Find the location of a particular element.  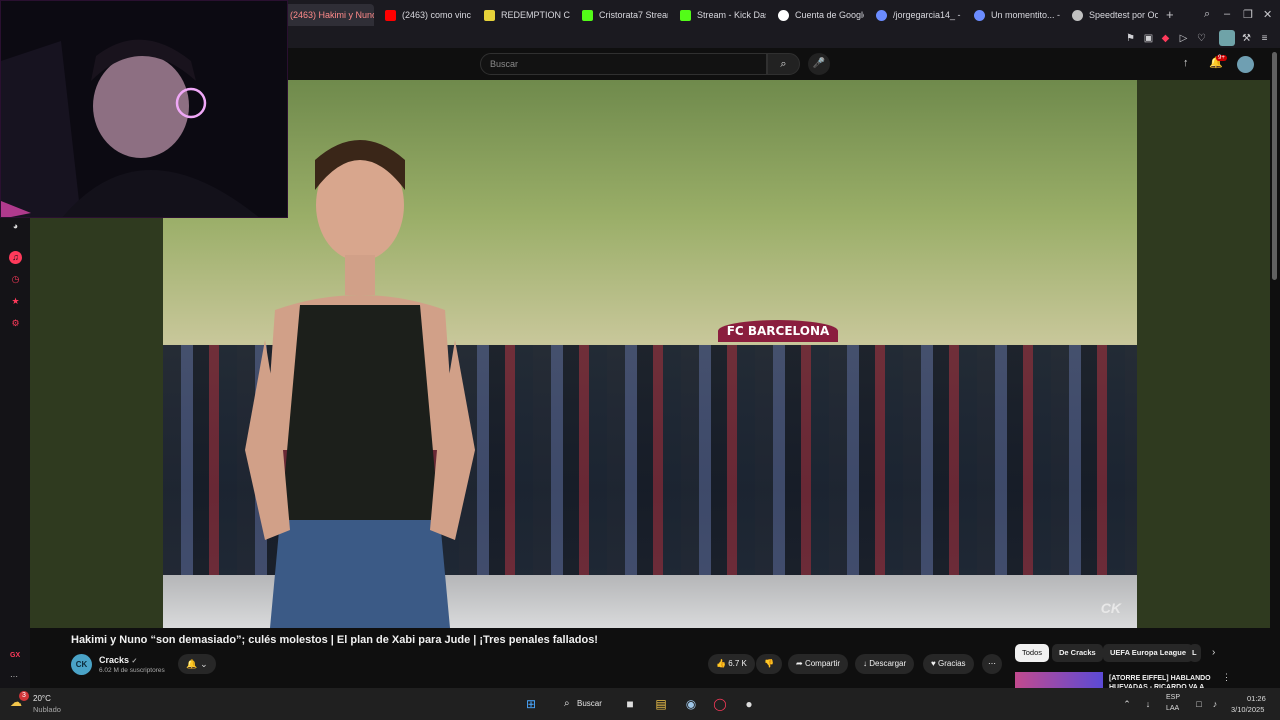

volume-icon: ♪ is located at coordinates (1215, 704).